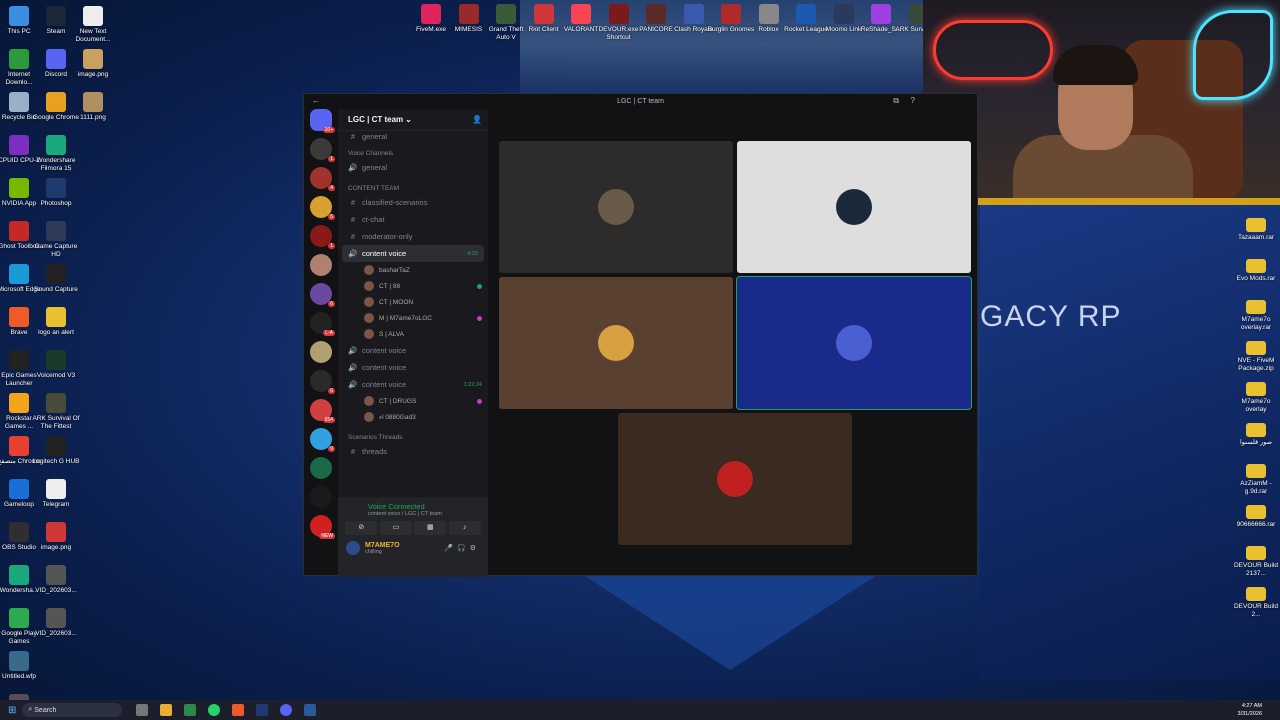  Describe the element at coordinates (262, 710) in the screenshot. I see `photoshop-icon` at that location.